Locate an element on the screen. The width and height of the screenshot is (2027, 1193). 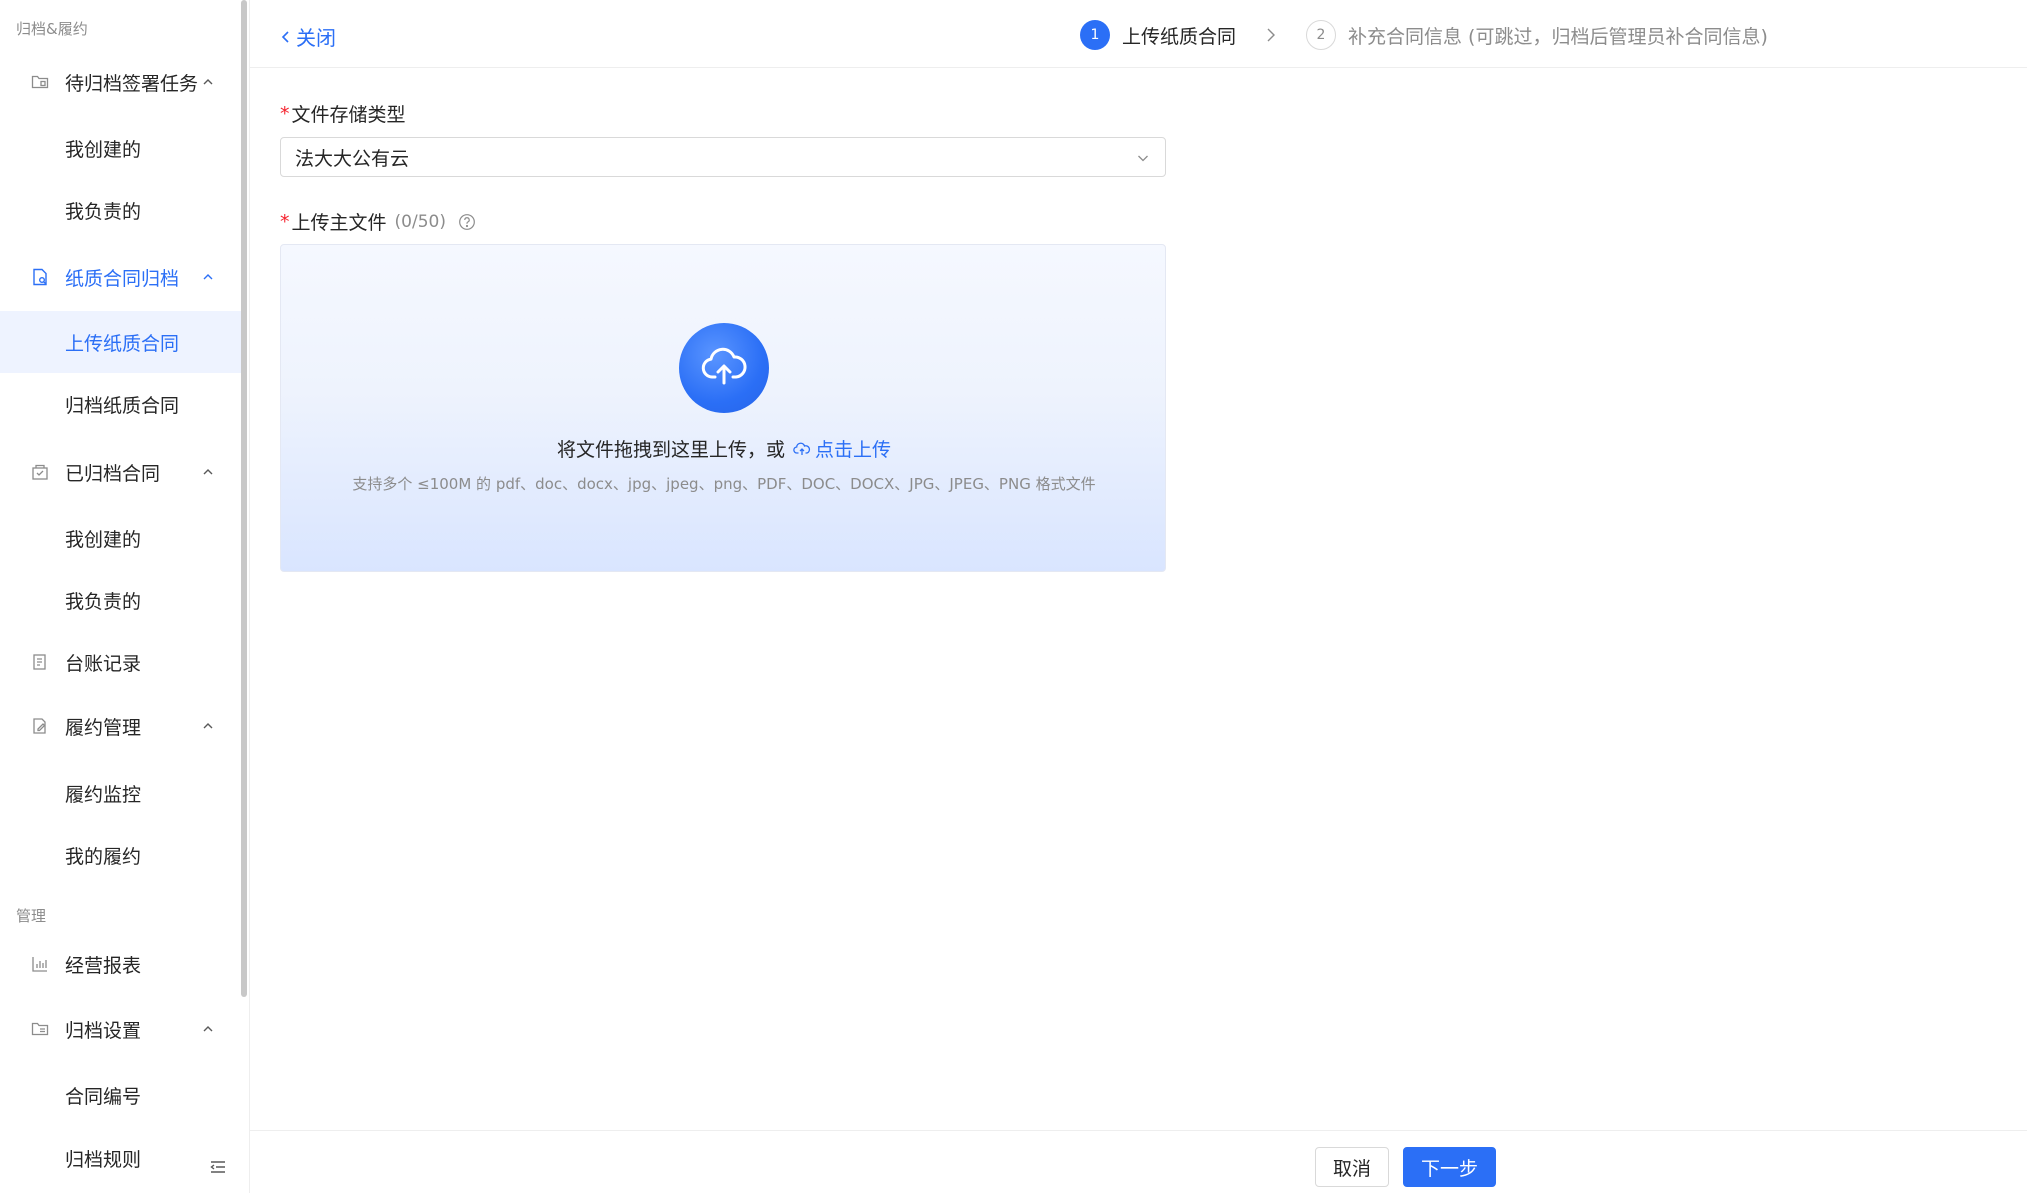
step-2-number: 2 is located at coordinates (1321, 35).